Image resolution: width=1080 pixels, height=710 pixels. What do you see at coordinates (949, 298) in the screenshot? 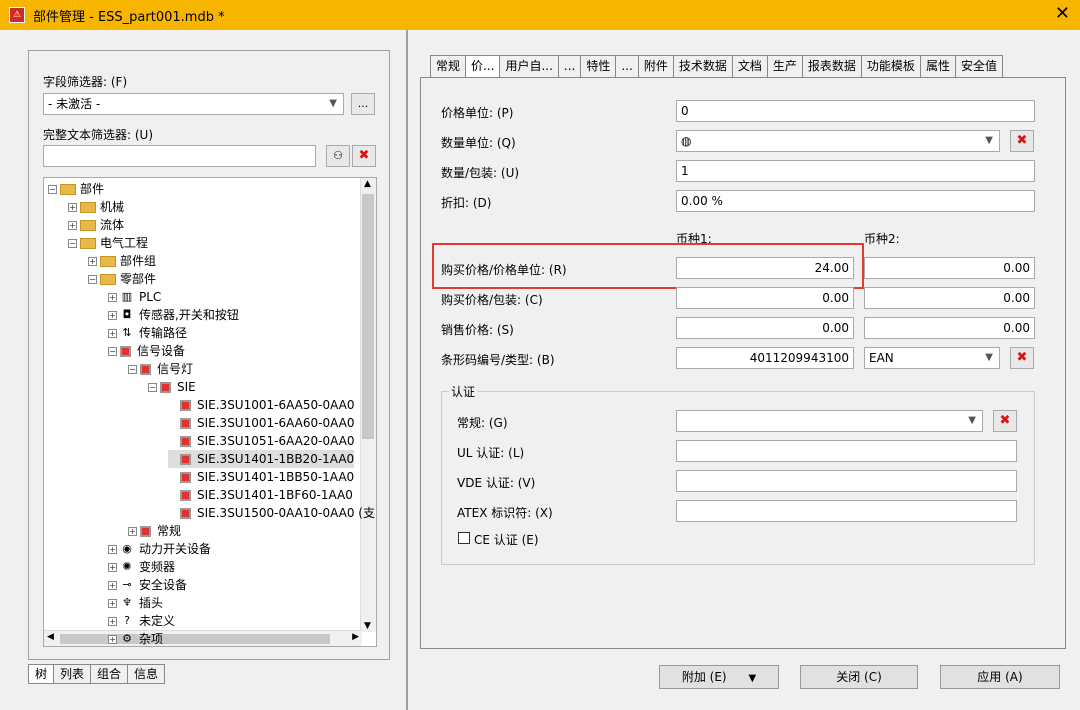
I see `buy-price-pack-c2-input: 0.00` at bounding box center [949, 298].